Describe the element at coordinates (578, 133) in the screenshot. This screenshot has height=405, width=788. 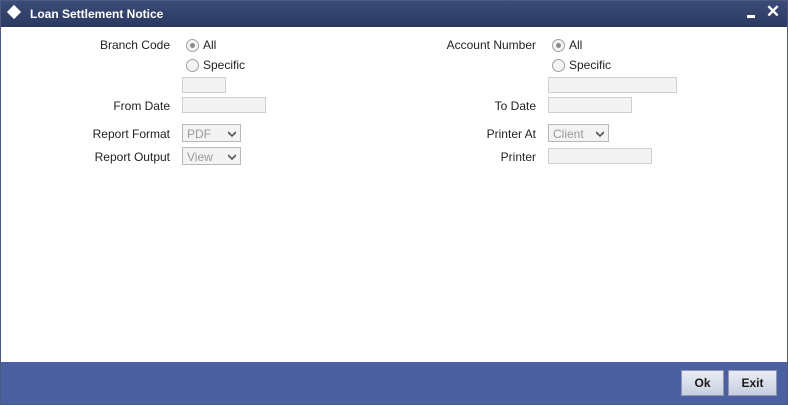
I see `printer-at-select: Client` at that location.